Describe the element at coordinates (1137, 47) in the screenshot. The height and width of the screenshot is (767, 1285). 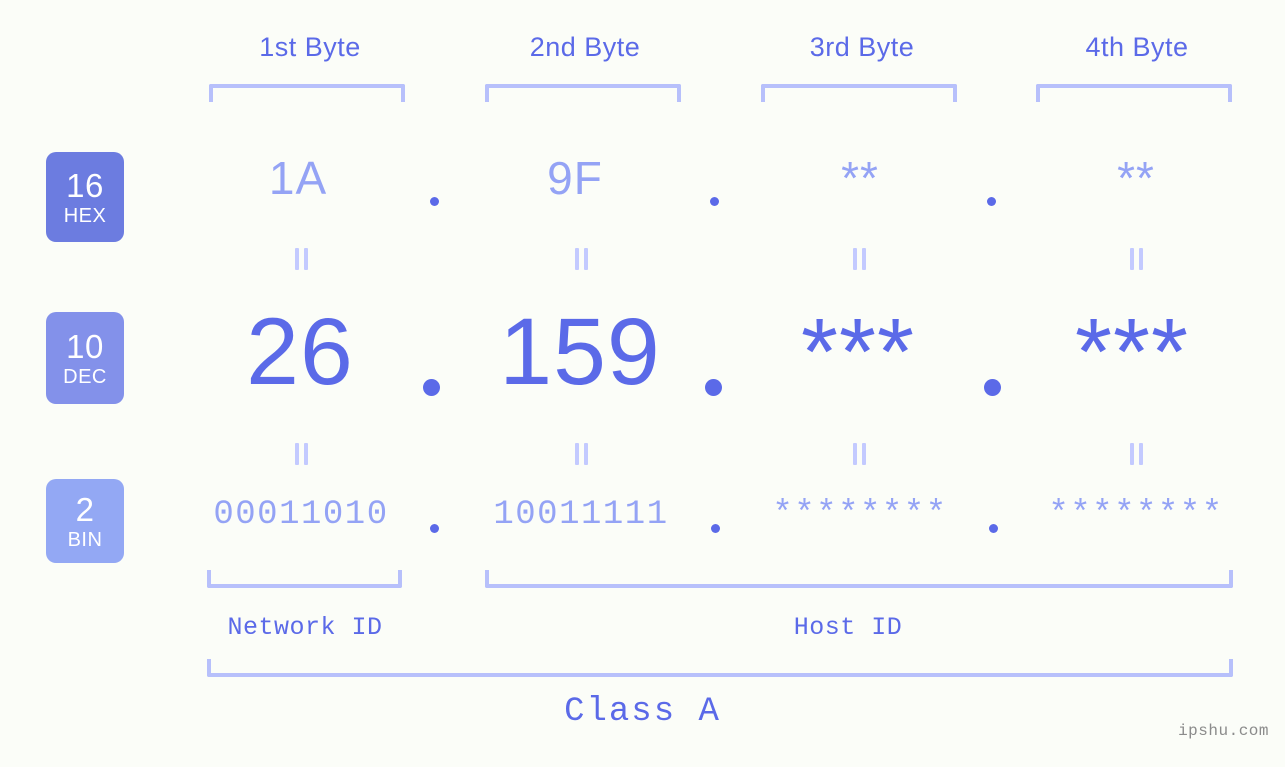
I see `byte-header-4: 4th Byte` at that location.